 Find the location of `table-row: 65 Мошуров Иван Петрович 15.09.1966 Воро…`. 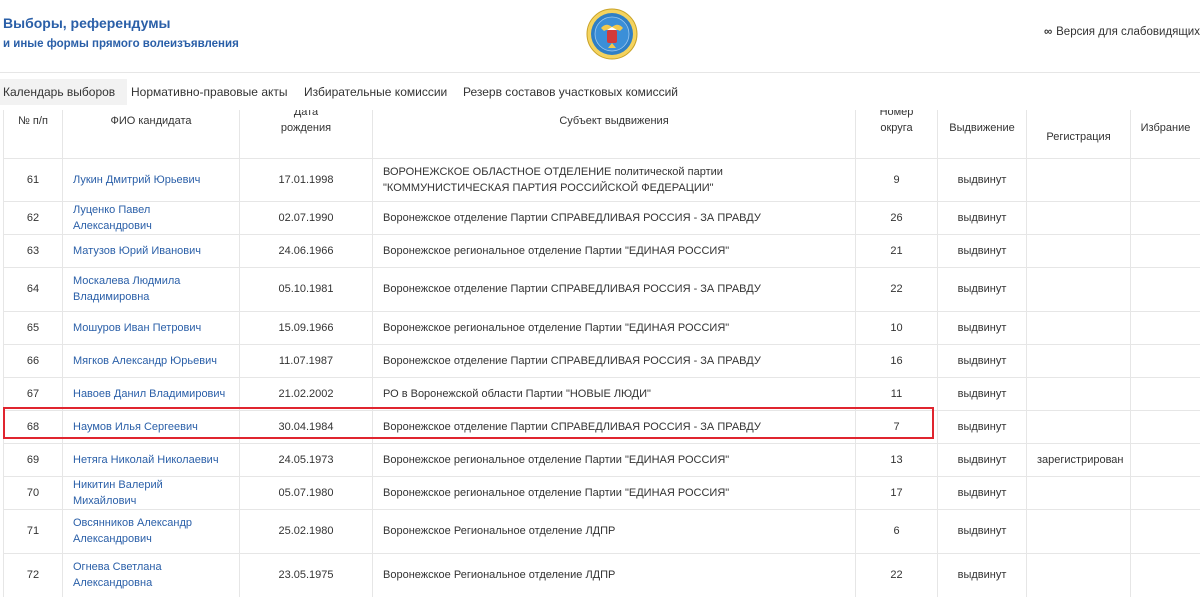

table-row: 65 Мошуров Иван Петрович 15.09.1966 Воро… is located at coordinates (601, 327).